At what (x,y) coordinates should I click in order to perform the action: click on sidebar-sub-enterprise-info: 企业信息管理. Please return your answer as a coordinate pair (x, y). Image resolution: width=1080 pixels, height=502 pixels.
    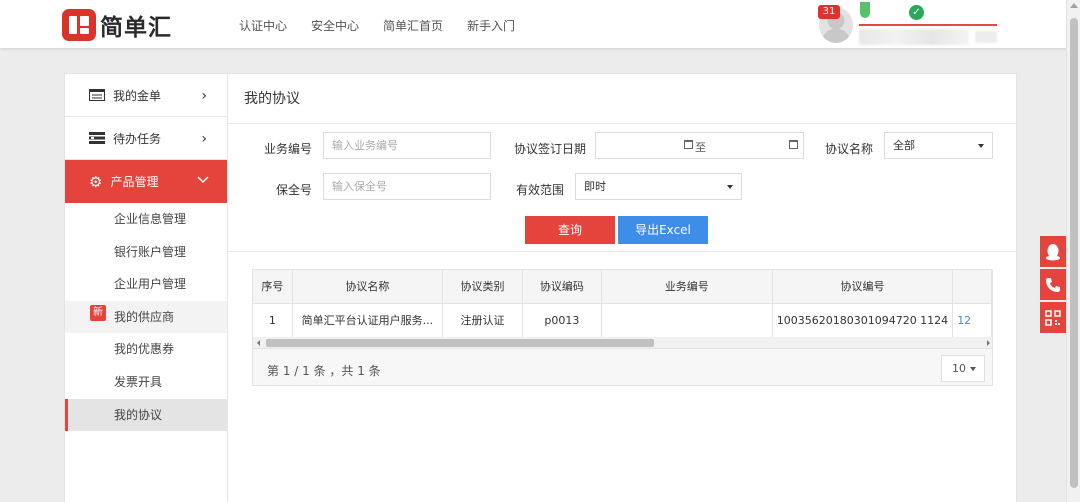
    Looking at the image, I should click on (146, 219).